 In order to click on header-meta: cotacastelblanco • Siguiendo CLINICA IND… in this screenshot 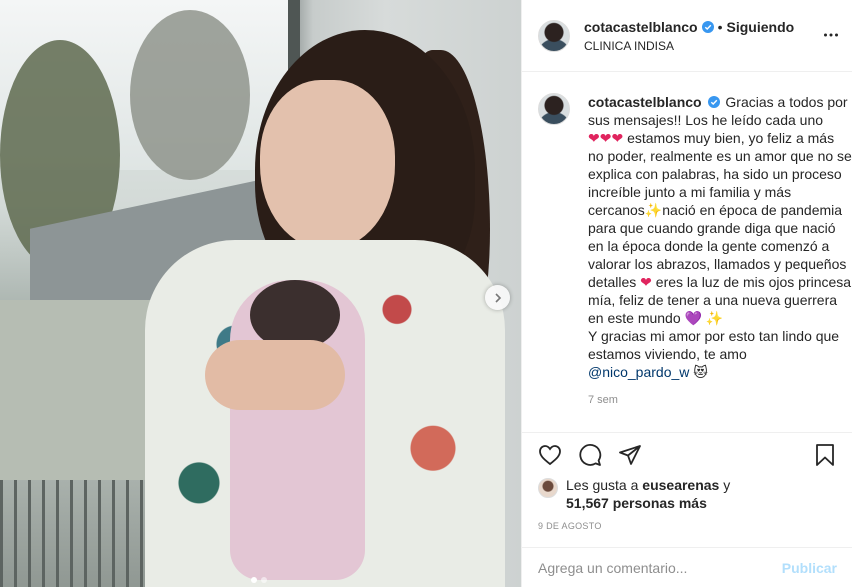, I will do `click(689, 36)`.